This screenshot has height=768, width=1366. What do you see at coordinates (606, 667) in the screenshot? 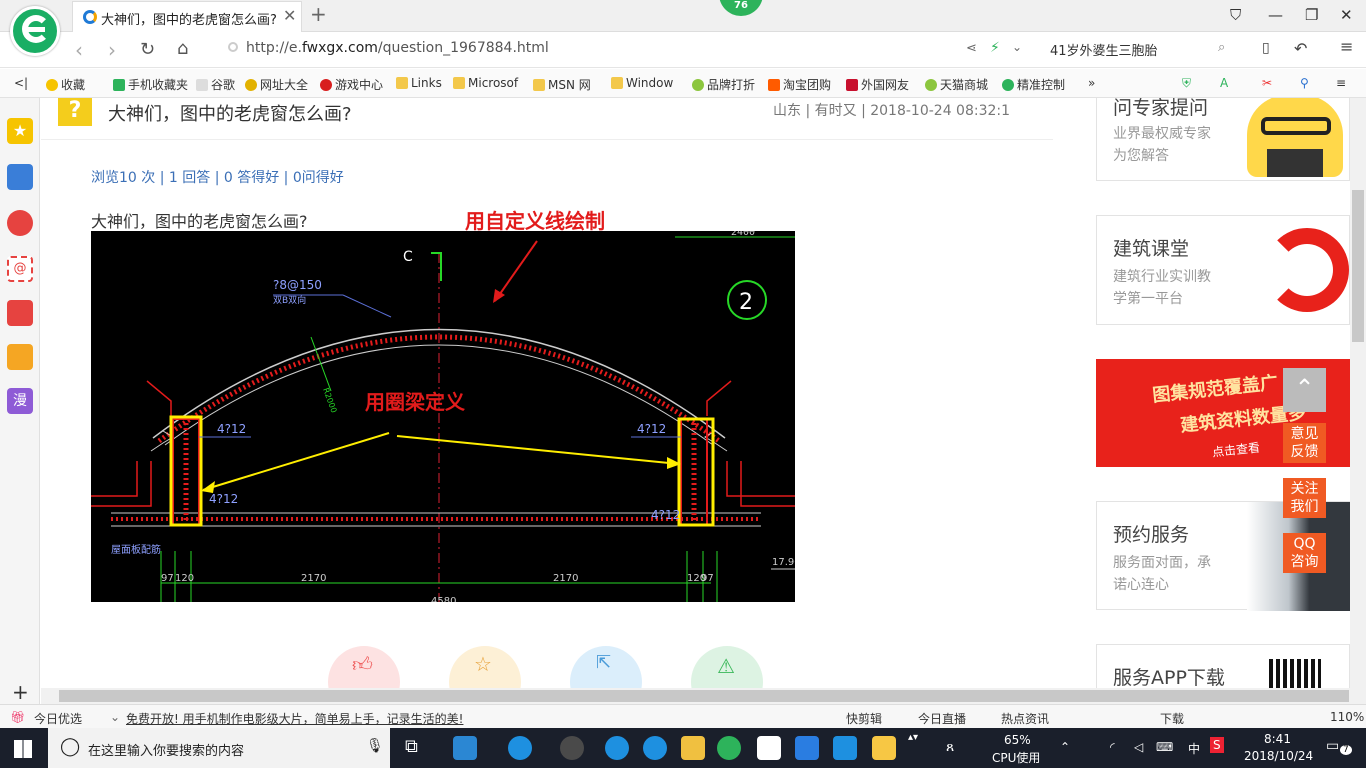
I see `share-button: ⇱` at bounding box center [606, 667].